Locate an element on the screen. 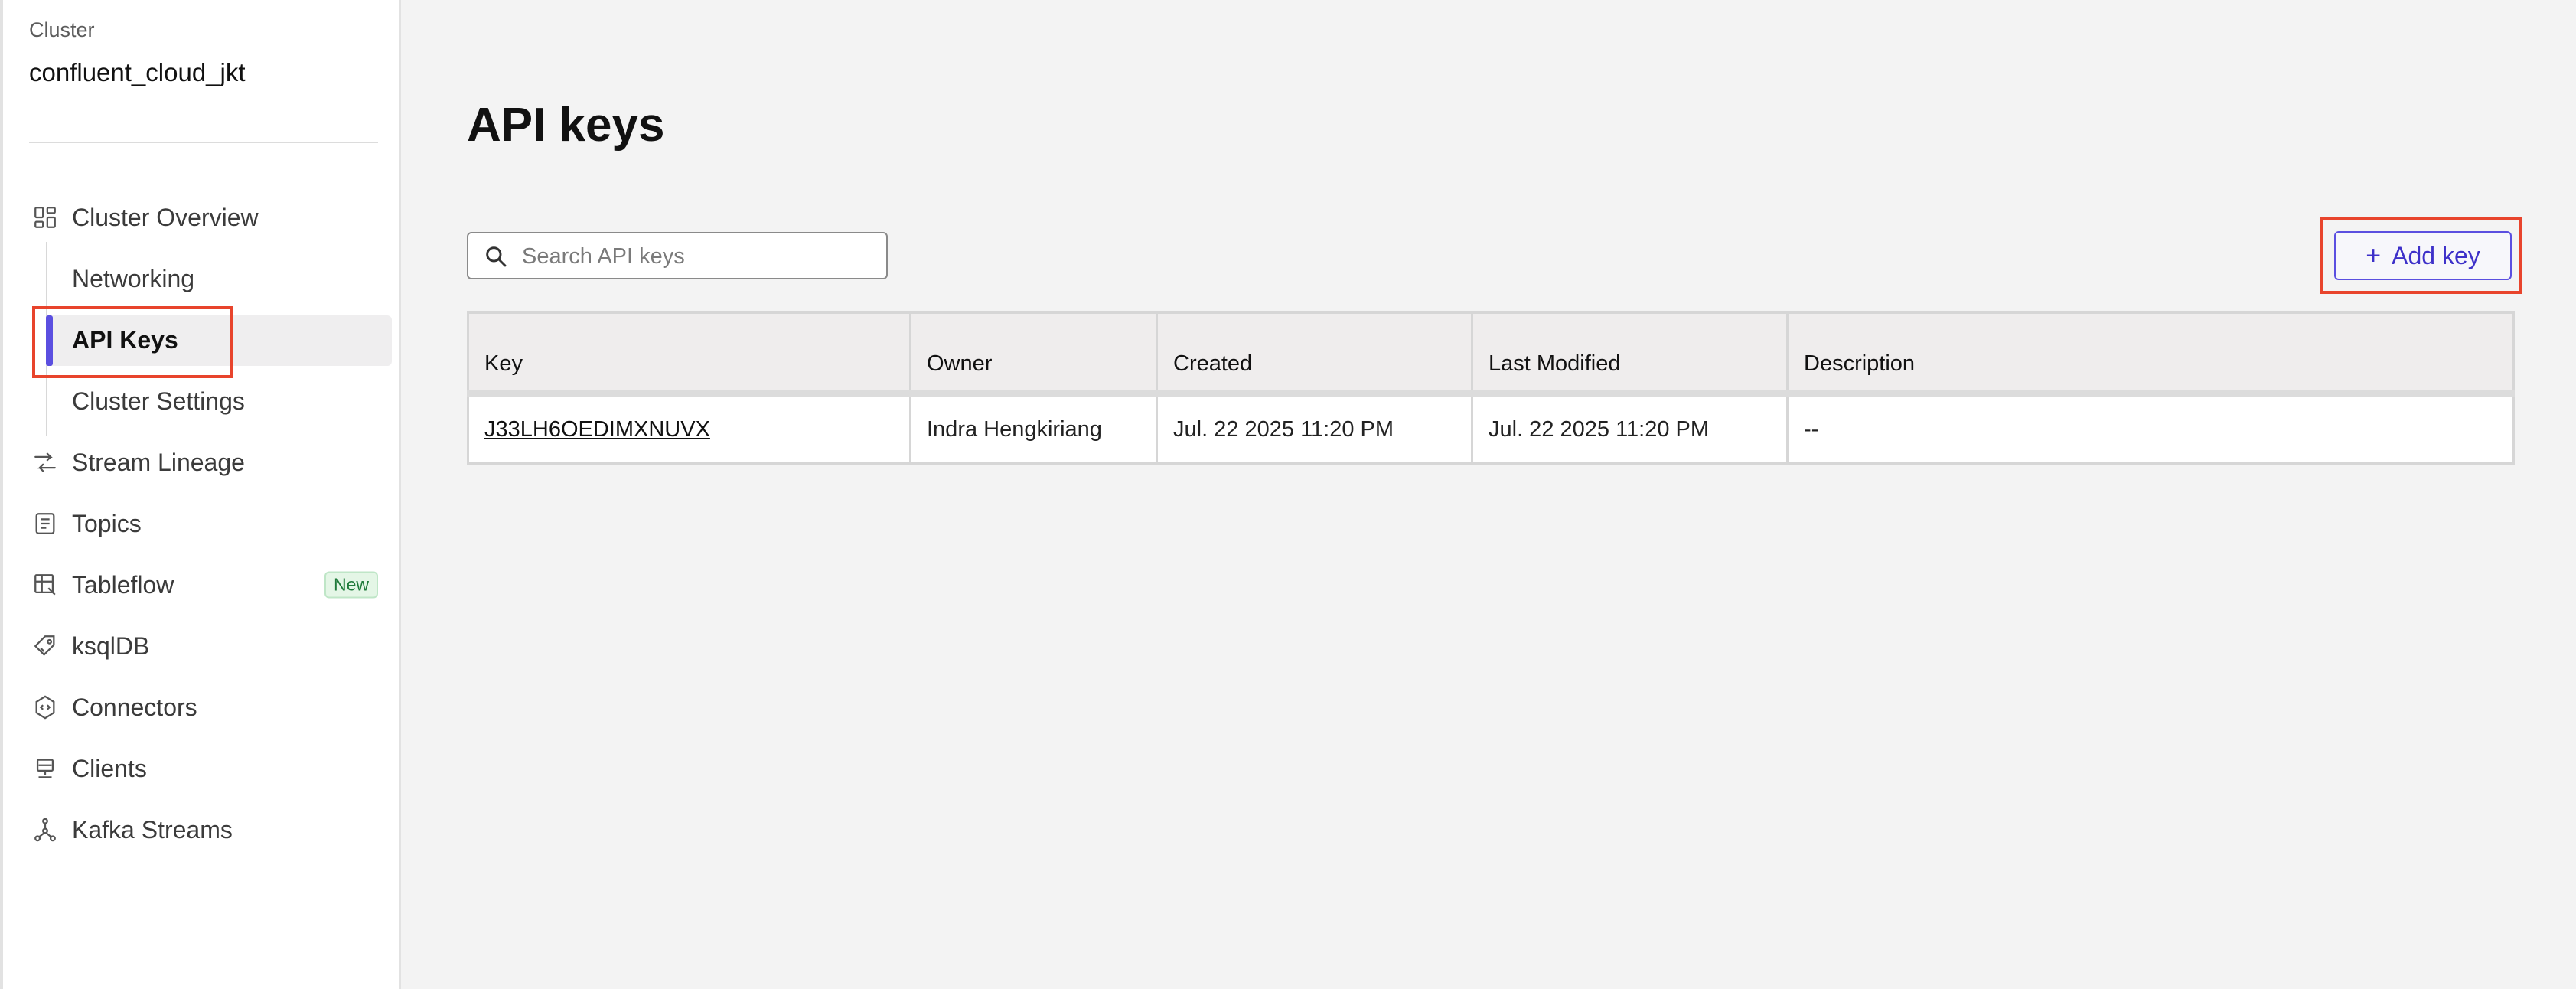 This screenshot has height=989, width=2576. cell-owner: Indra Hengkiriang is located at coordinates (1034, 428).